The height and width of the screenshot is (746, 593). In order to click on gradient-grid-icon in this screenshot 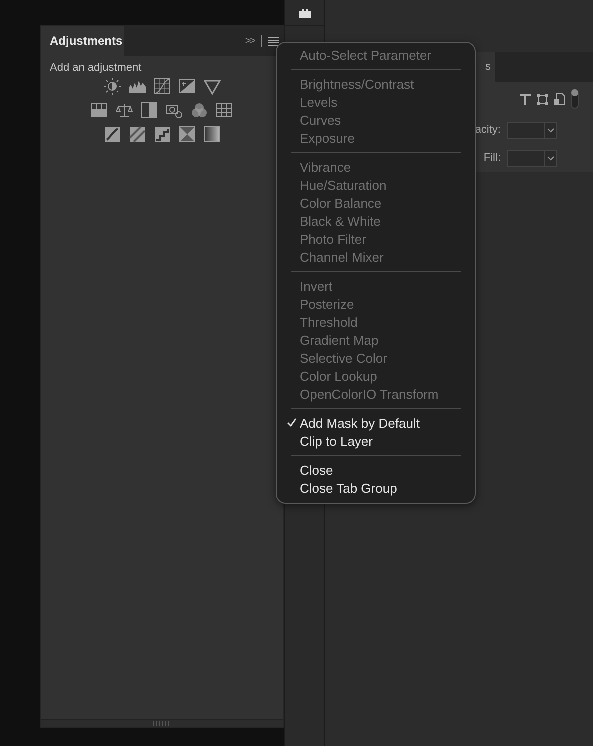, I will do `click(99, 110)`.